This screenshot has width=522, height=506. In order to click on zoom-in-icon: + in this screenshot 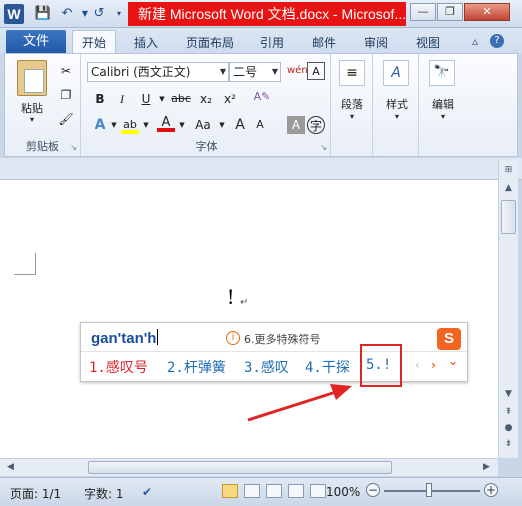, I will do `click(491, 490)`.